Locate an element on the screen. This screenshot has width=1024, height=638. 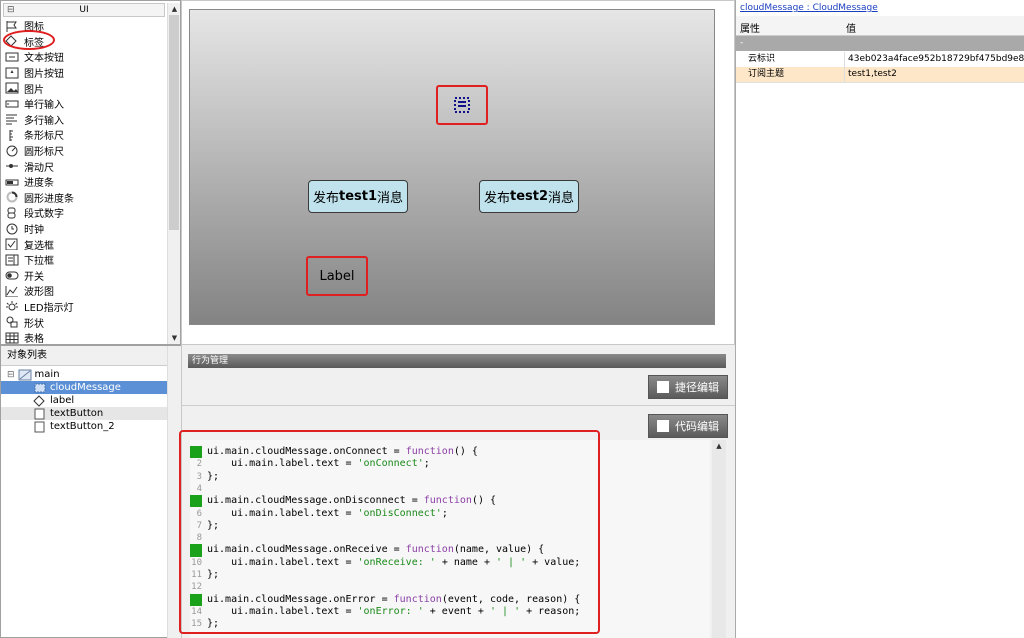
property-row: 云标识 43eb023a4face952b18729bf475bd9e8 is located at coordinates (880, 60).